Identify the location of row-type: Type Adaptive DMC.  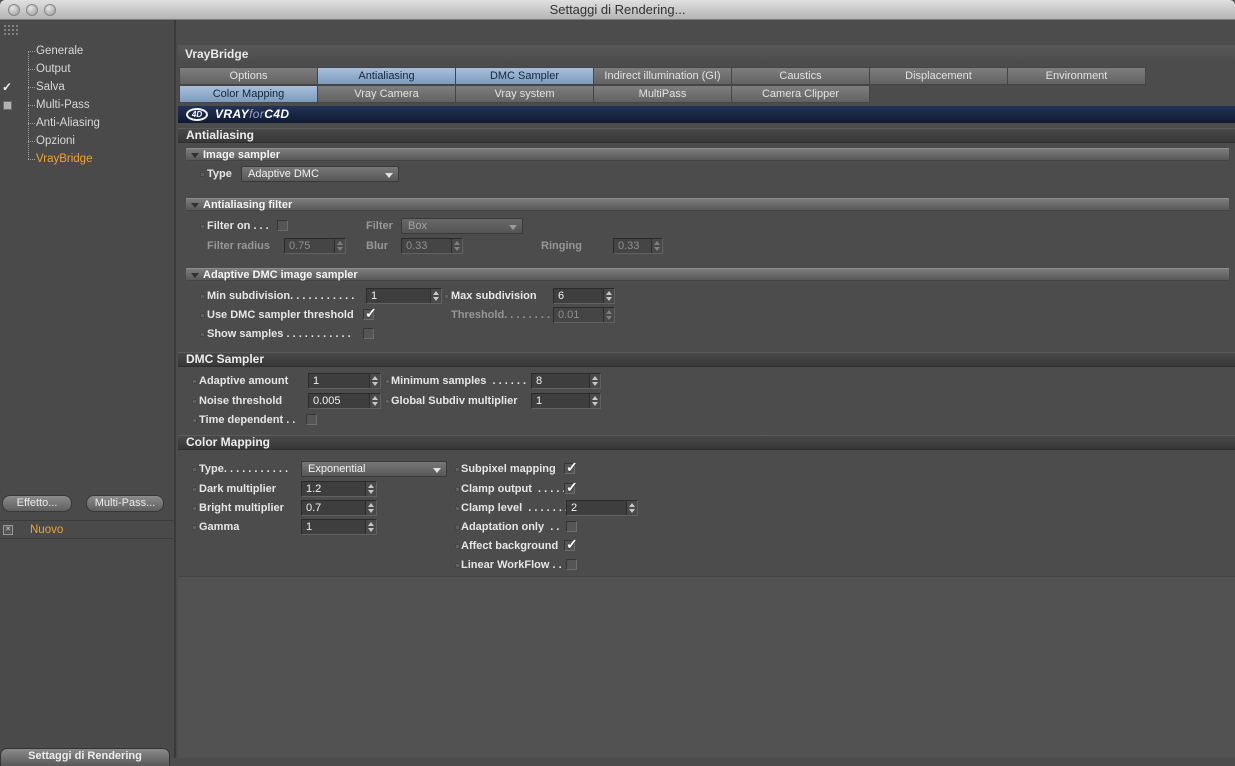
(706, 174).